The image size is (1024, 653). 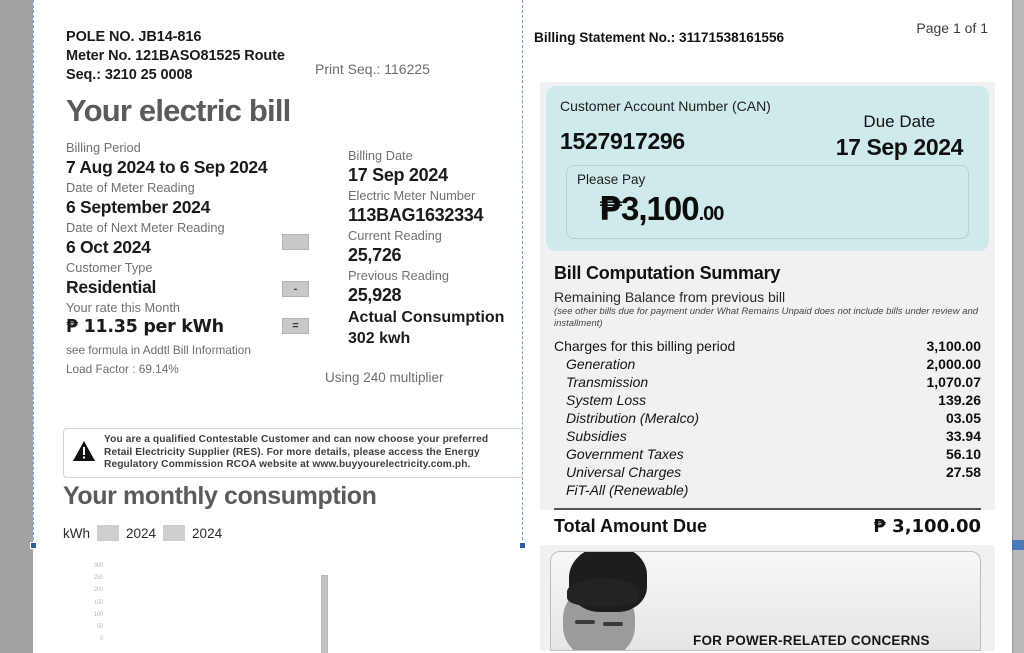 What do you see at coordinates (585, 622) in the screenshot?
I see `person-brow-left` at bounding box center [585, 622].